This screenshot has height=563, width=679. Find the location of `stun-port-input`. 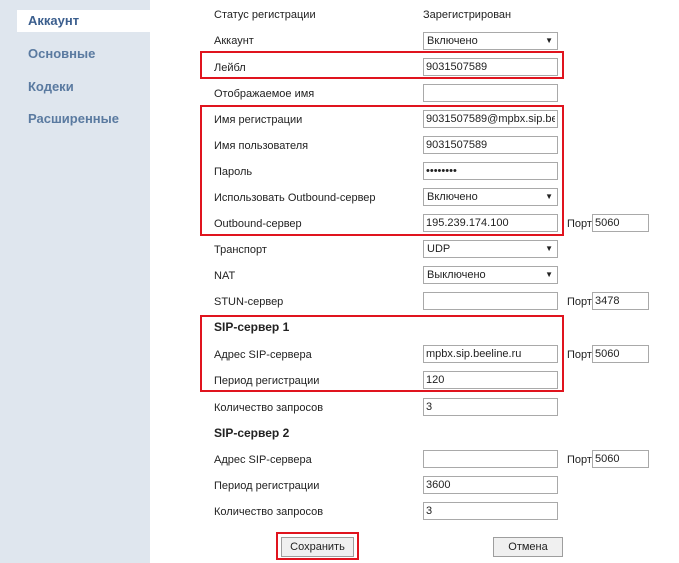

stun-port-input is located at coordinates (620, 301).